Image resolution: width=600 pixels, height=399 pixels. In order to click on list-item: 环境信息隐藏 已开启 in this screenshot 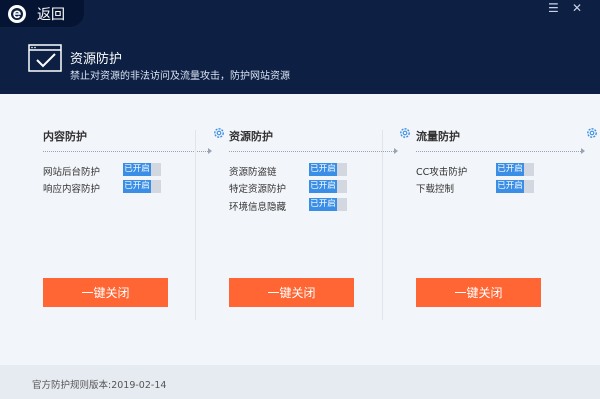, I will do `click(322, 205)`.